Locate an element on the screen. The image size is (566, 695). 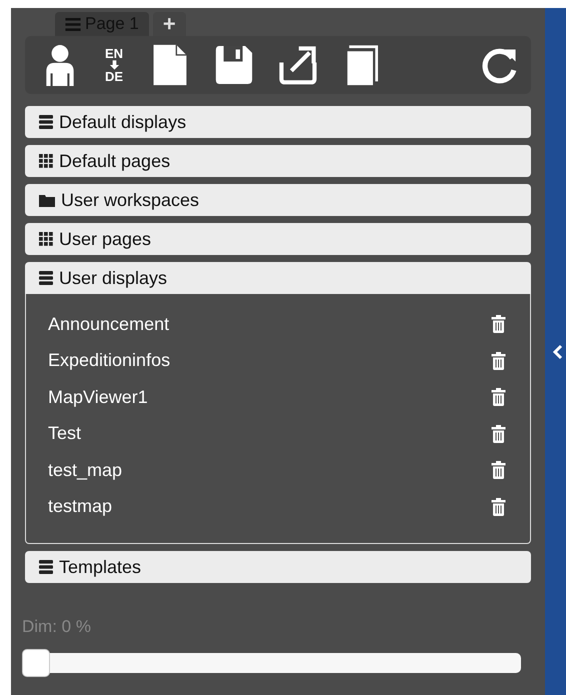
display-item: Announcement is located at coordinates (109, 324).